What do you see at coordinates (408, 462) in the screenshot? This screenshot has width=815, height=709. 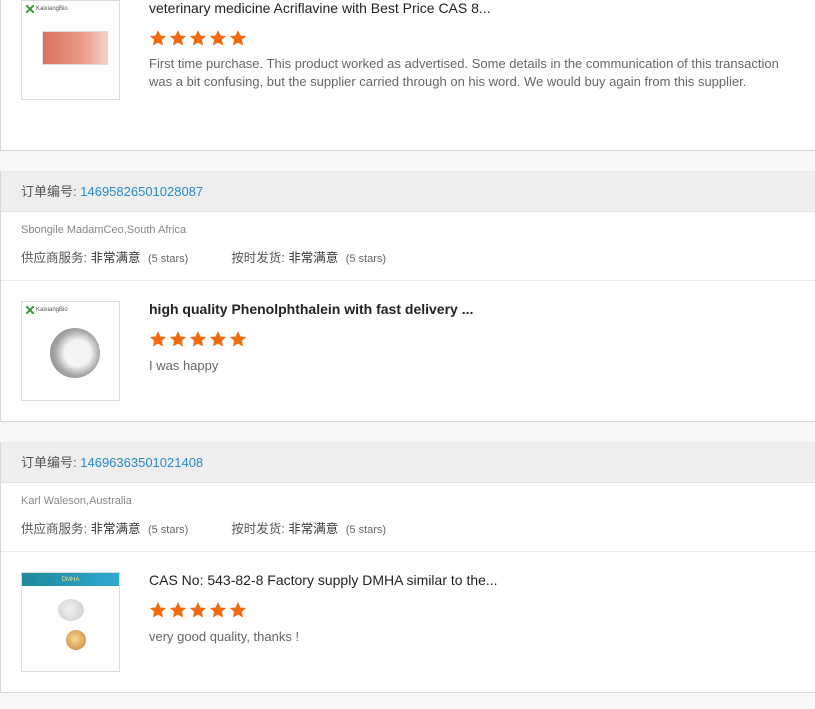 I see `order-header: 订单编号: 14696363501021408` at bounding box center [408, 462].